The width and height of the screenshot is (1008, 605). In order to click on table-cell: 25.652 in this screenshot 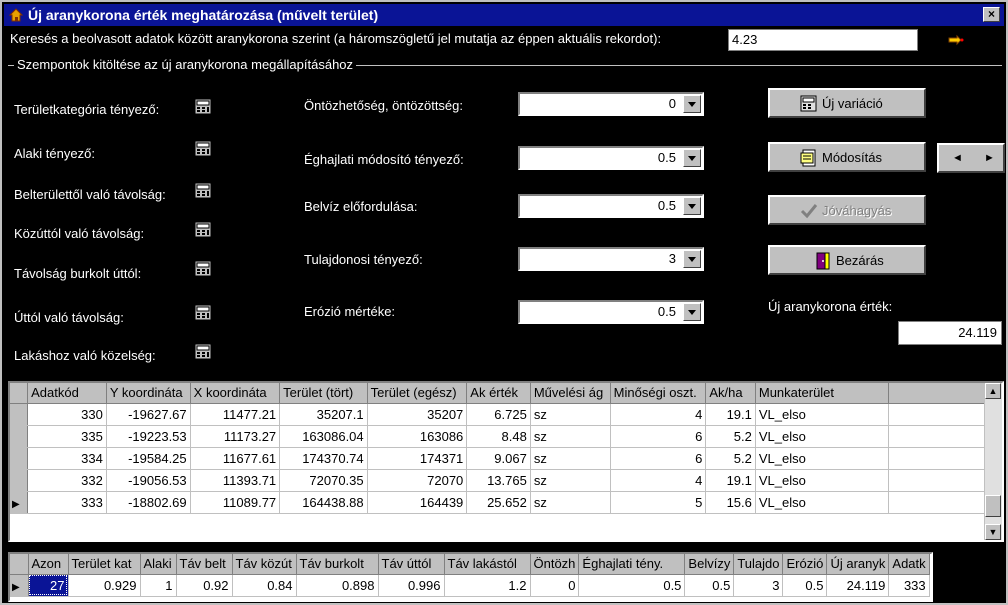, I will do `click(498, 502)`.